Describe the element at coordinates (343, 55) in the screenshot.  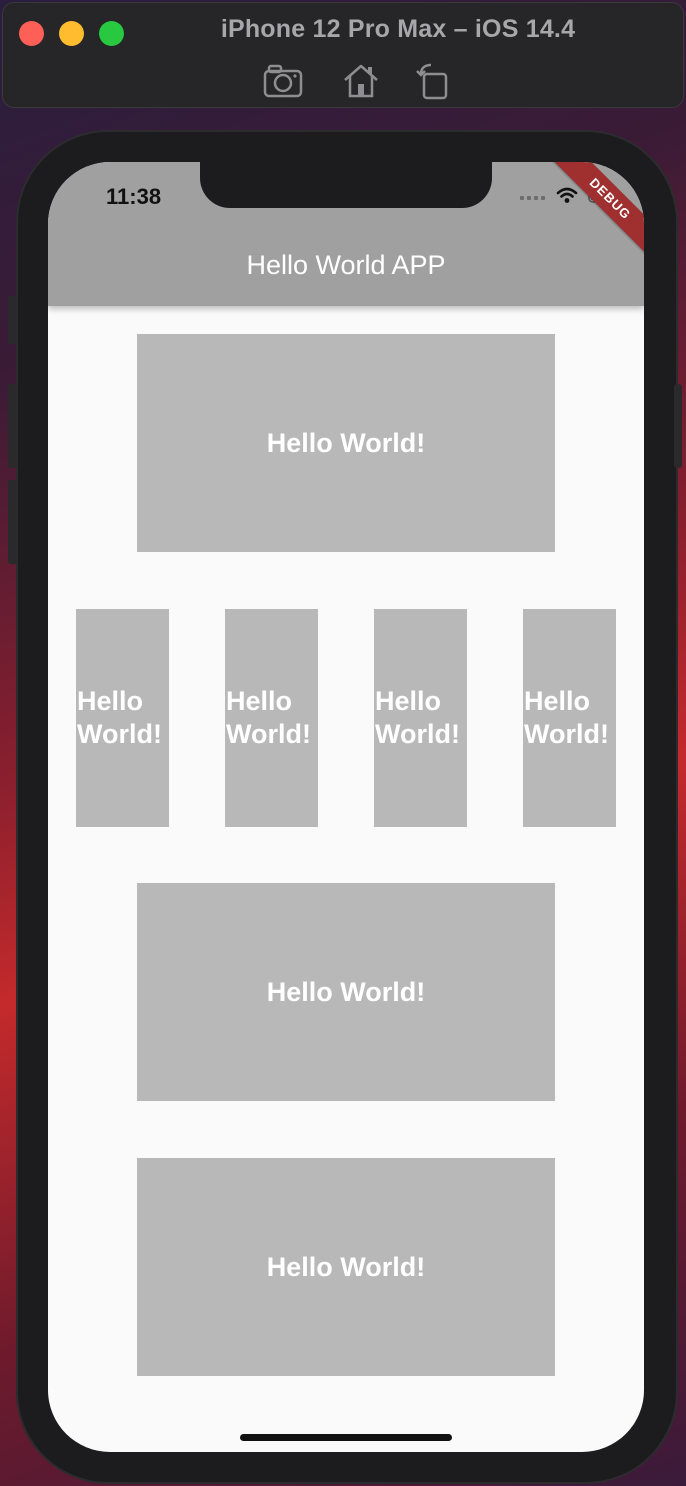
I see `simulator-titlebar: iPhone 12 Pro Max – iOS 14.4` at that location.